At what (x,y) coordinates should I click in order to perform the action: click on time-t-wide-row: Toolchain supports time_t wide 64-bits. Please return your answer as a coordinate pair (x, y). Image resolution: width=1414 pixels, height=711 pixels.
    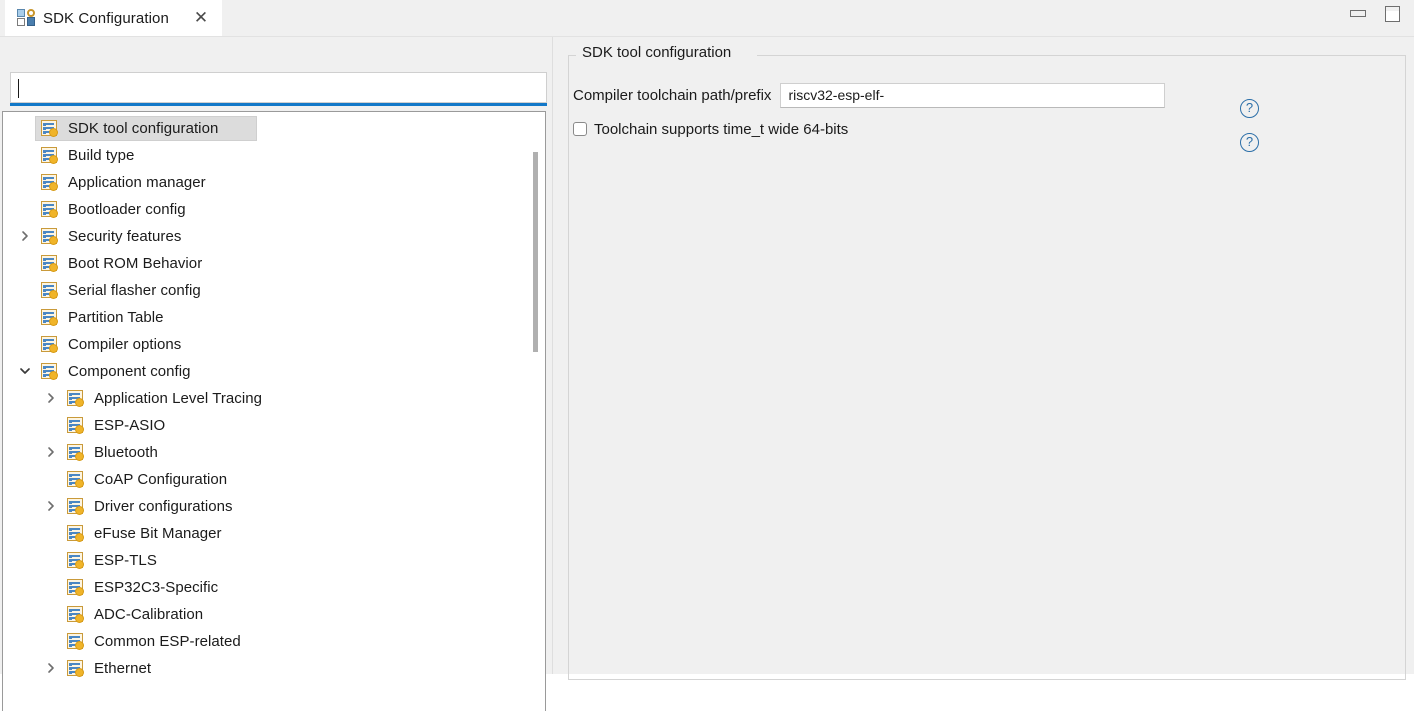
    Looking at the image, I should click on (710, 129).